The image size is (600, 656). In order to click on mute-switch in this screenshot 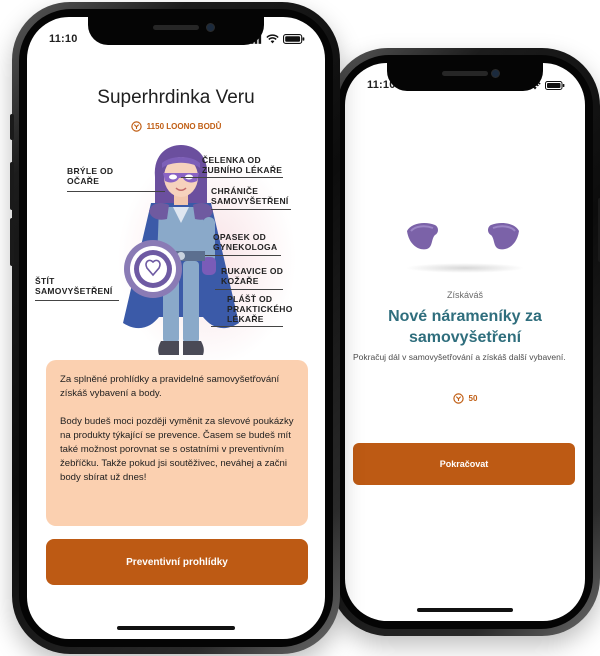, I will do `click(12, 127)`.